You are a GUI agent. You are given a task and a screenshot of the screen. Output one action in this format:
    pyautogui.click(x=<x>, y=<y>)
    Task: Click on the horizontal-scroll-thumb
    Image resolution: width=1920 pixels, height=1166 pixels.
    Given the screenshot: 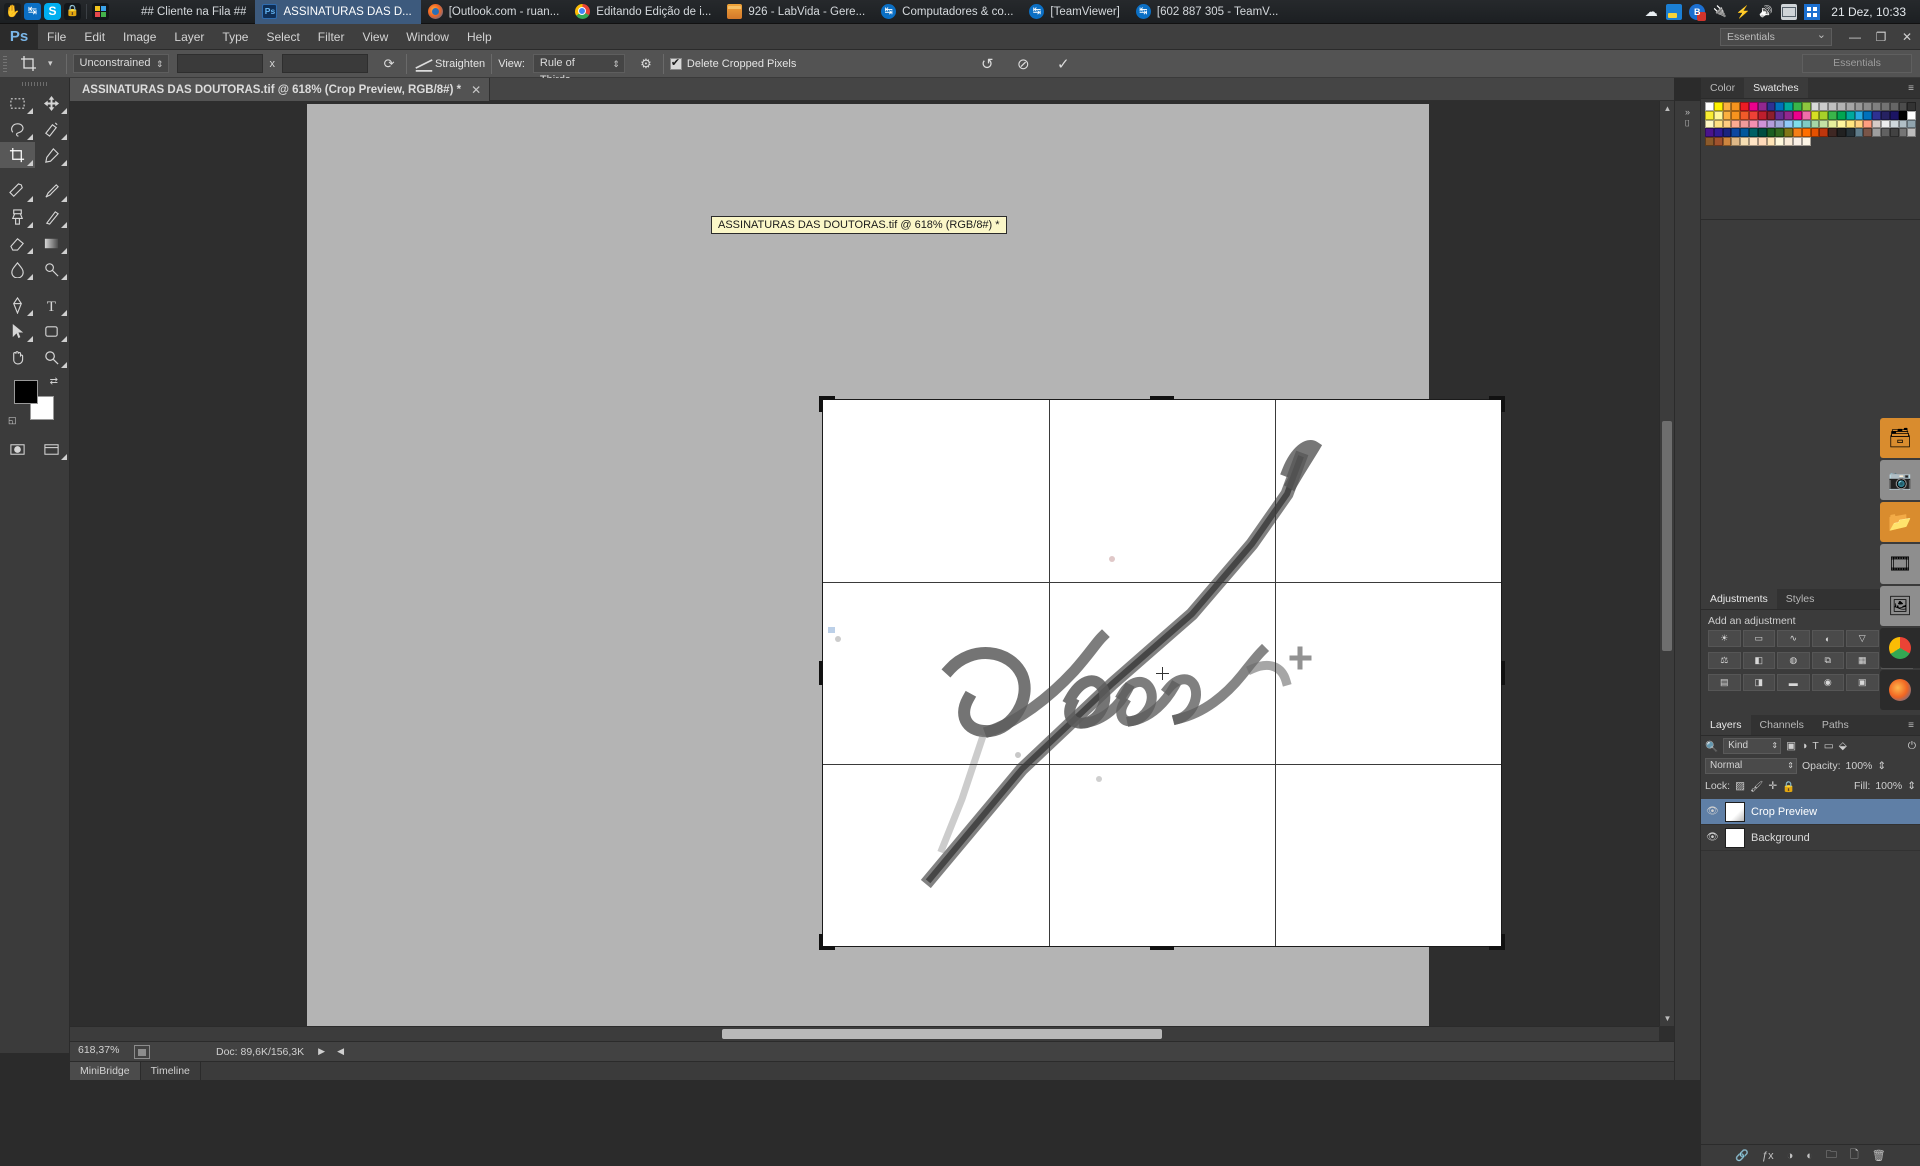 What is the action you would take?
    pyautogui.click(x=942, y=1034)
    